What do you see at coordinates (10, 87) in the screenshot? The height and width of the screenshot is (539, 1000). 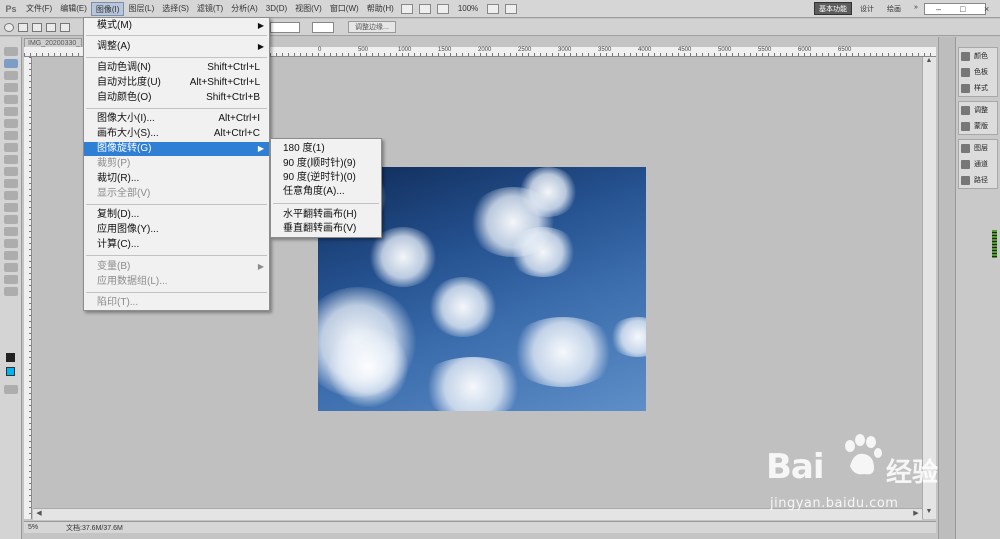 I see `crop-tool-icon` at bounding box center [10, 87].